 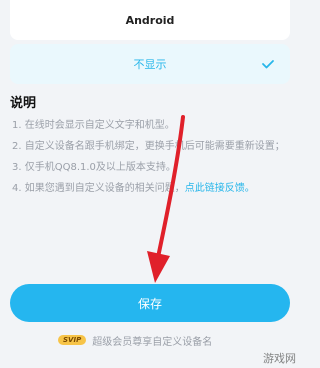 I want to click on checkmark-icon, so click(x=268, y=64).